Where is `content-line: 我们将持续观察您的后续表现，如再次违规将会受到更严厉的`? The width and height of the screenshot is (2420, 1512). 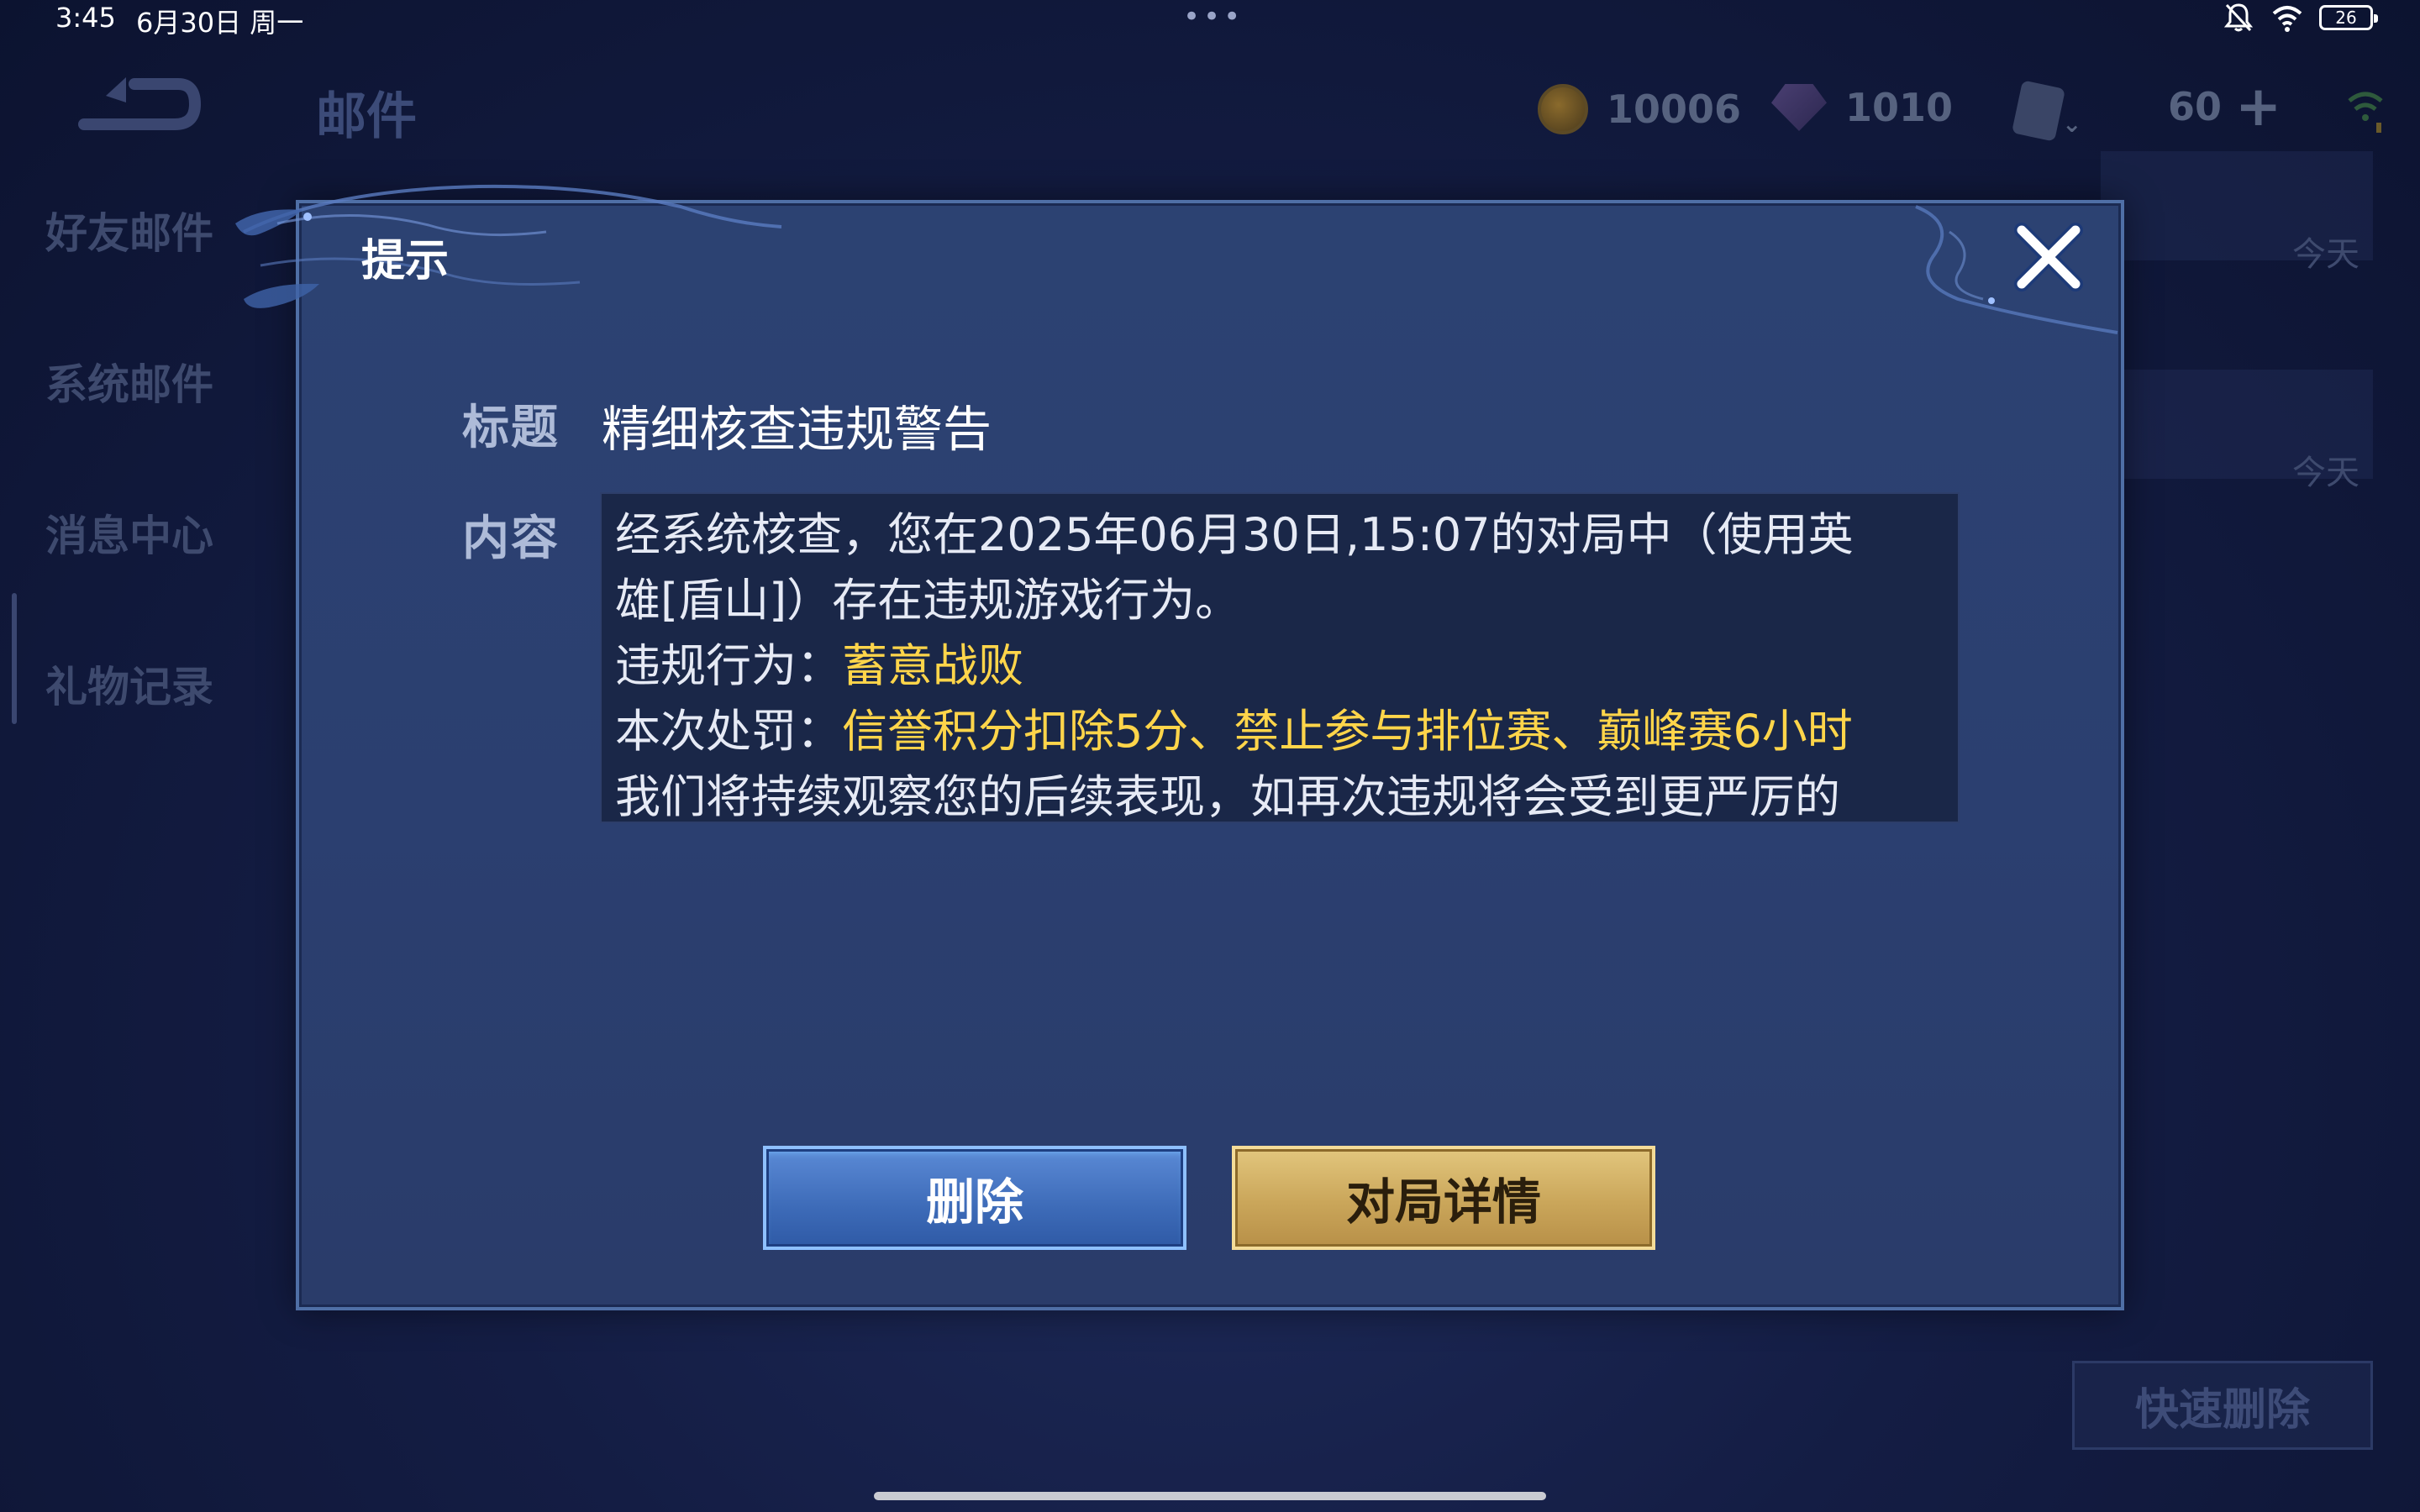 content-line: 我们将持续观察您的后续表现，如再次违规将会受到更严厉的 is located at coordinates (1227, 796).